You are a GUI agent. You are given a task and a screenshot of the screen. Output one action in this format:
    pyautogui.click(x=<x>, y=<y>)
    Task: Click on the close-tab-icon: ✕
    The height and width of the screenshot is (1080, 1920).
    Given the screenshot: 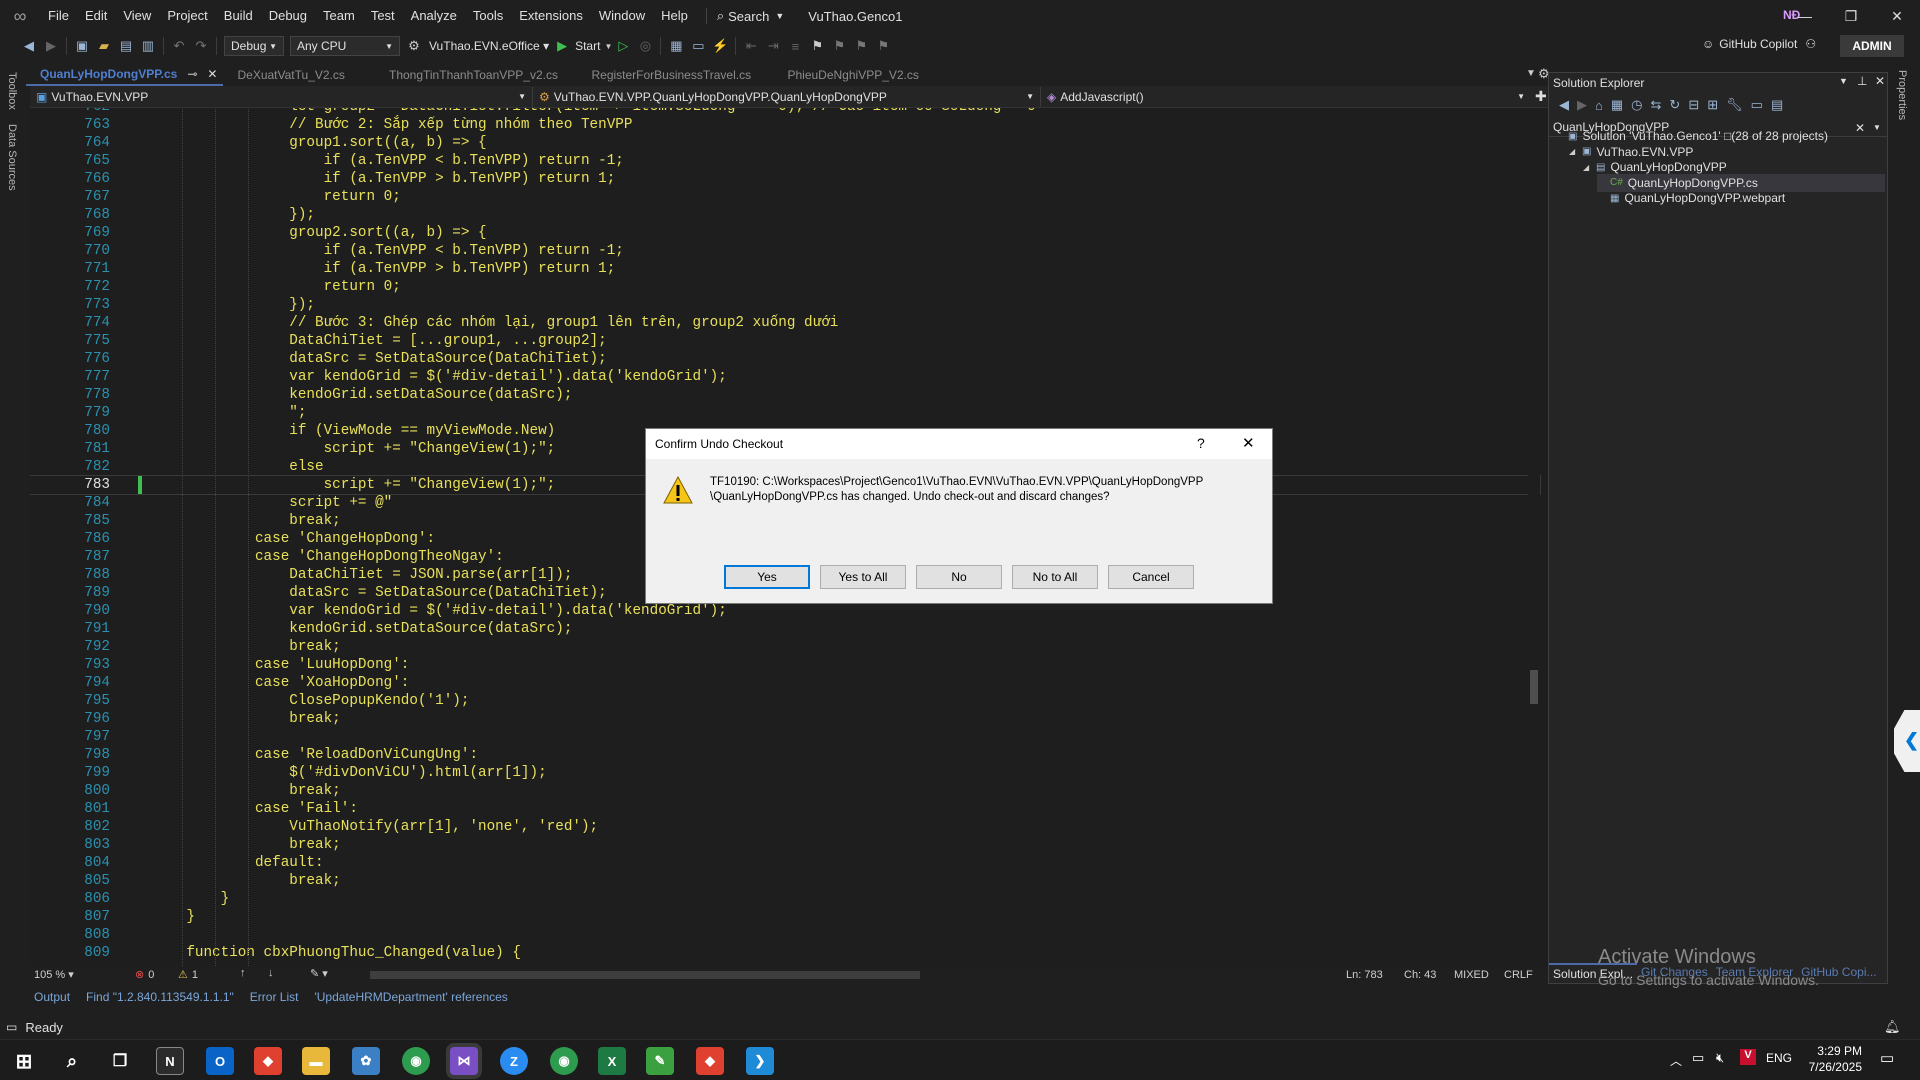 What is the action you would take?
    pyautogui.click(x=212, y=74)
    